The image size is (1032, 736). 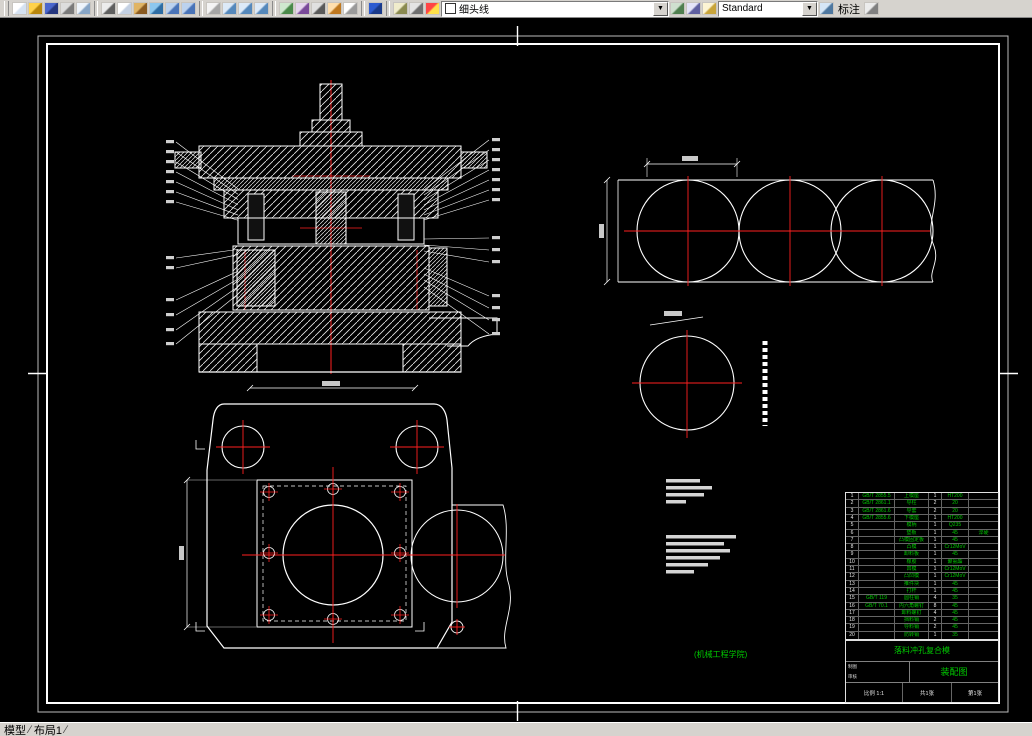 I want to click on section-view, so click(x=333, y=227).